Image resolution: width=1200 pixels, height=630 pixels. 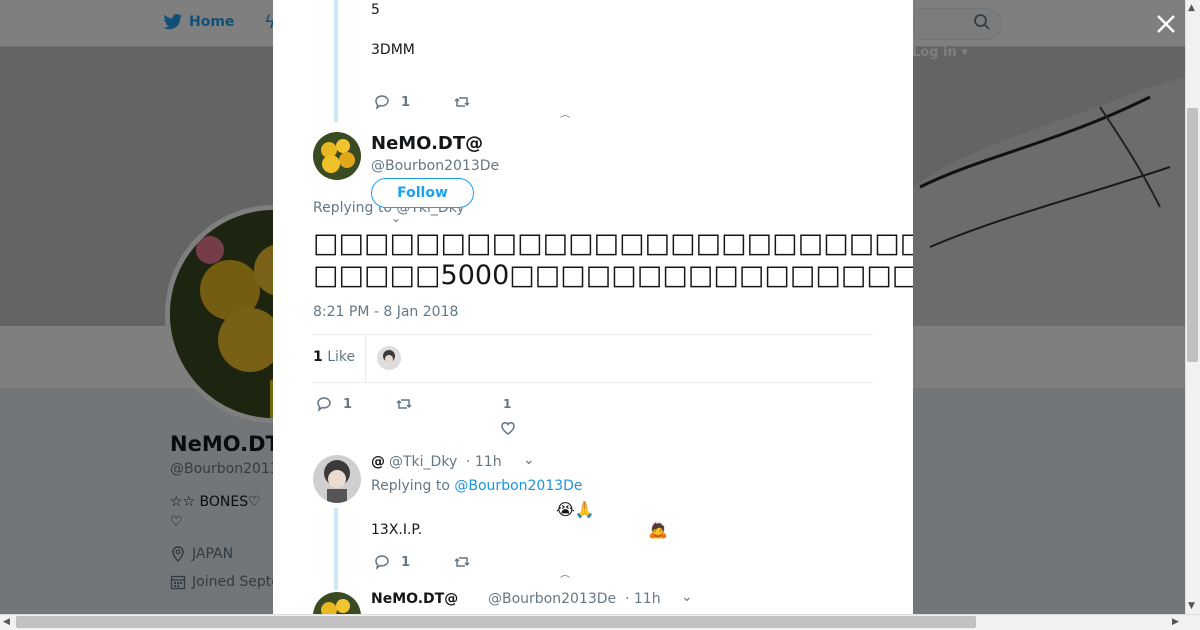 What do you see at coordinates (643, 599) in the screenshot?
I see `tweet-time: · 11h` at bounding box center [643, 599].